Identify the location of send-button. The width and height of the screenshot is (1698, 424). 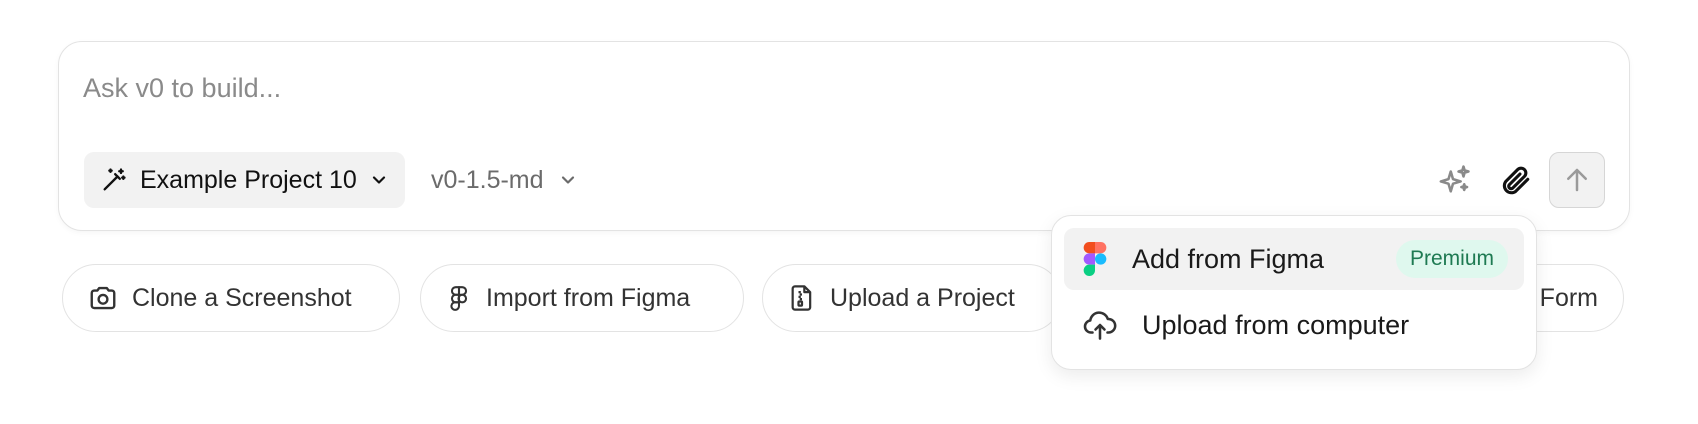
(1577, 180).